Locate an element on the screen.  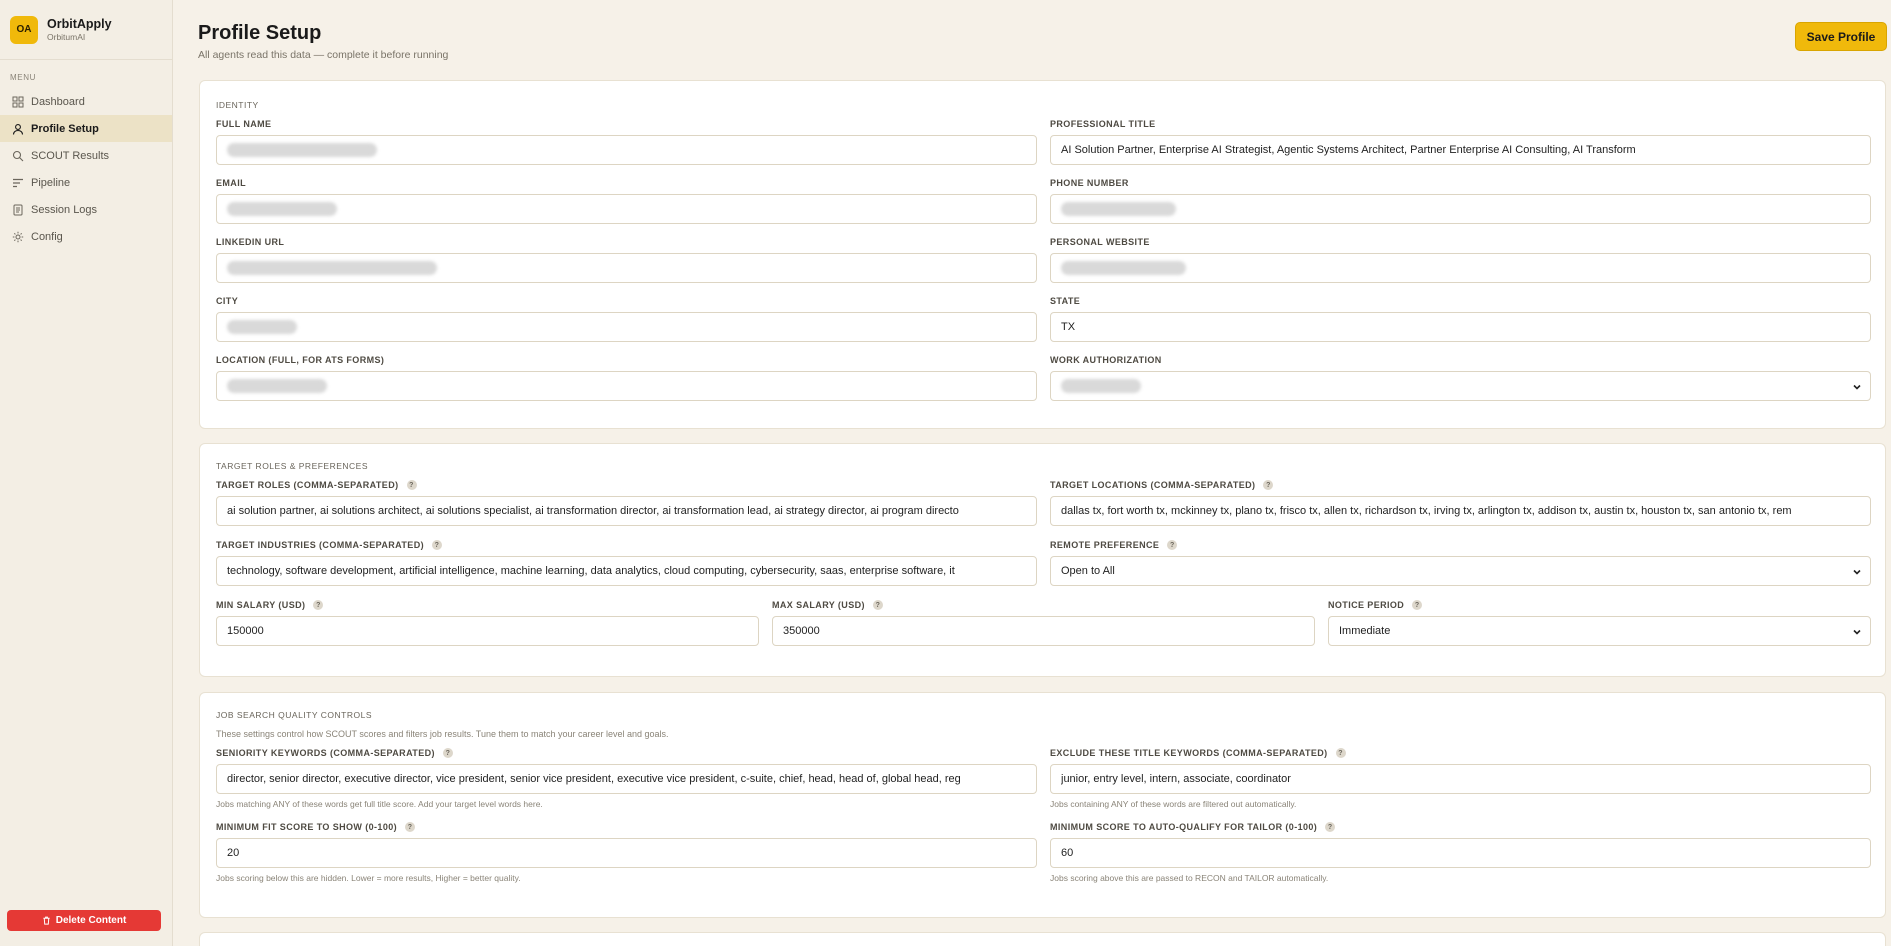
min-auto-qualify-input: 60 is located at coordinates (1460, 853).